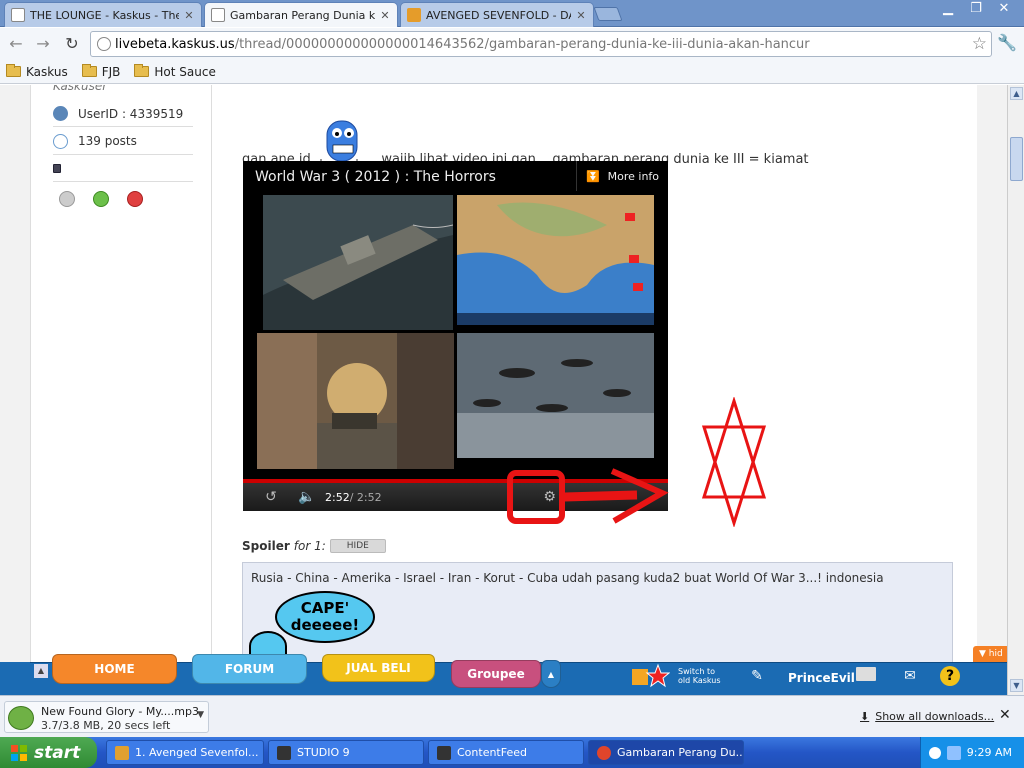 The width and height of the screenshot is (1024, 768). What do you see at coordinates (1015, 390) in the screenshot?
I see `vertical-scrollbar: ▲ ▼` at bounding box center [1015, 390].